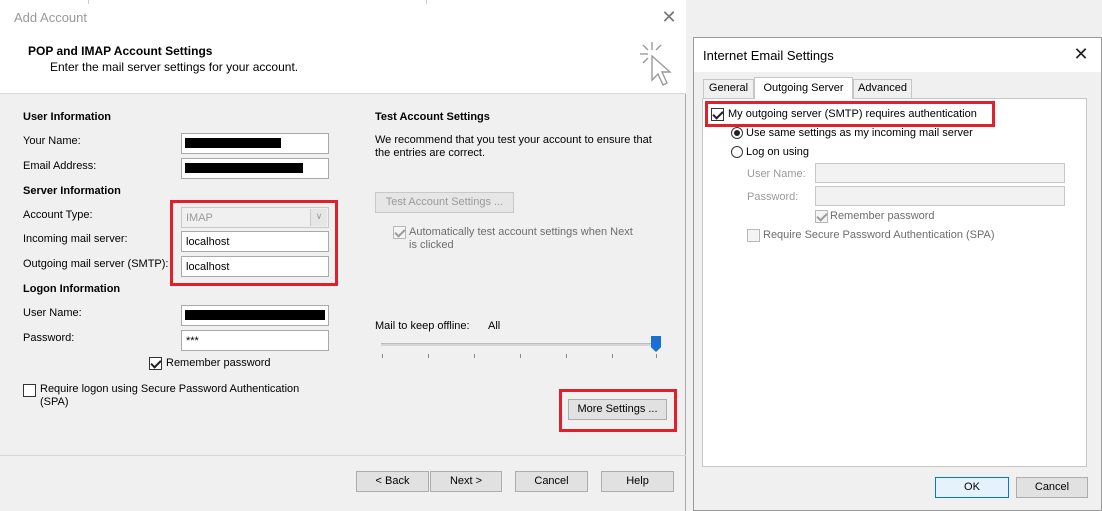  I want to click on account-type-label: Account Type:, so click(58, 215).